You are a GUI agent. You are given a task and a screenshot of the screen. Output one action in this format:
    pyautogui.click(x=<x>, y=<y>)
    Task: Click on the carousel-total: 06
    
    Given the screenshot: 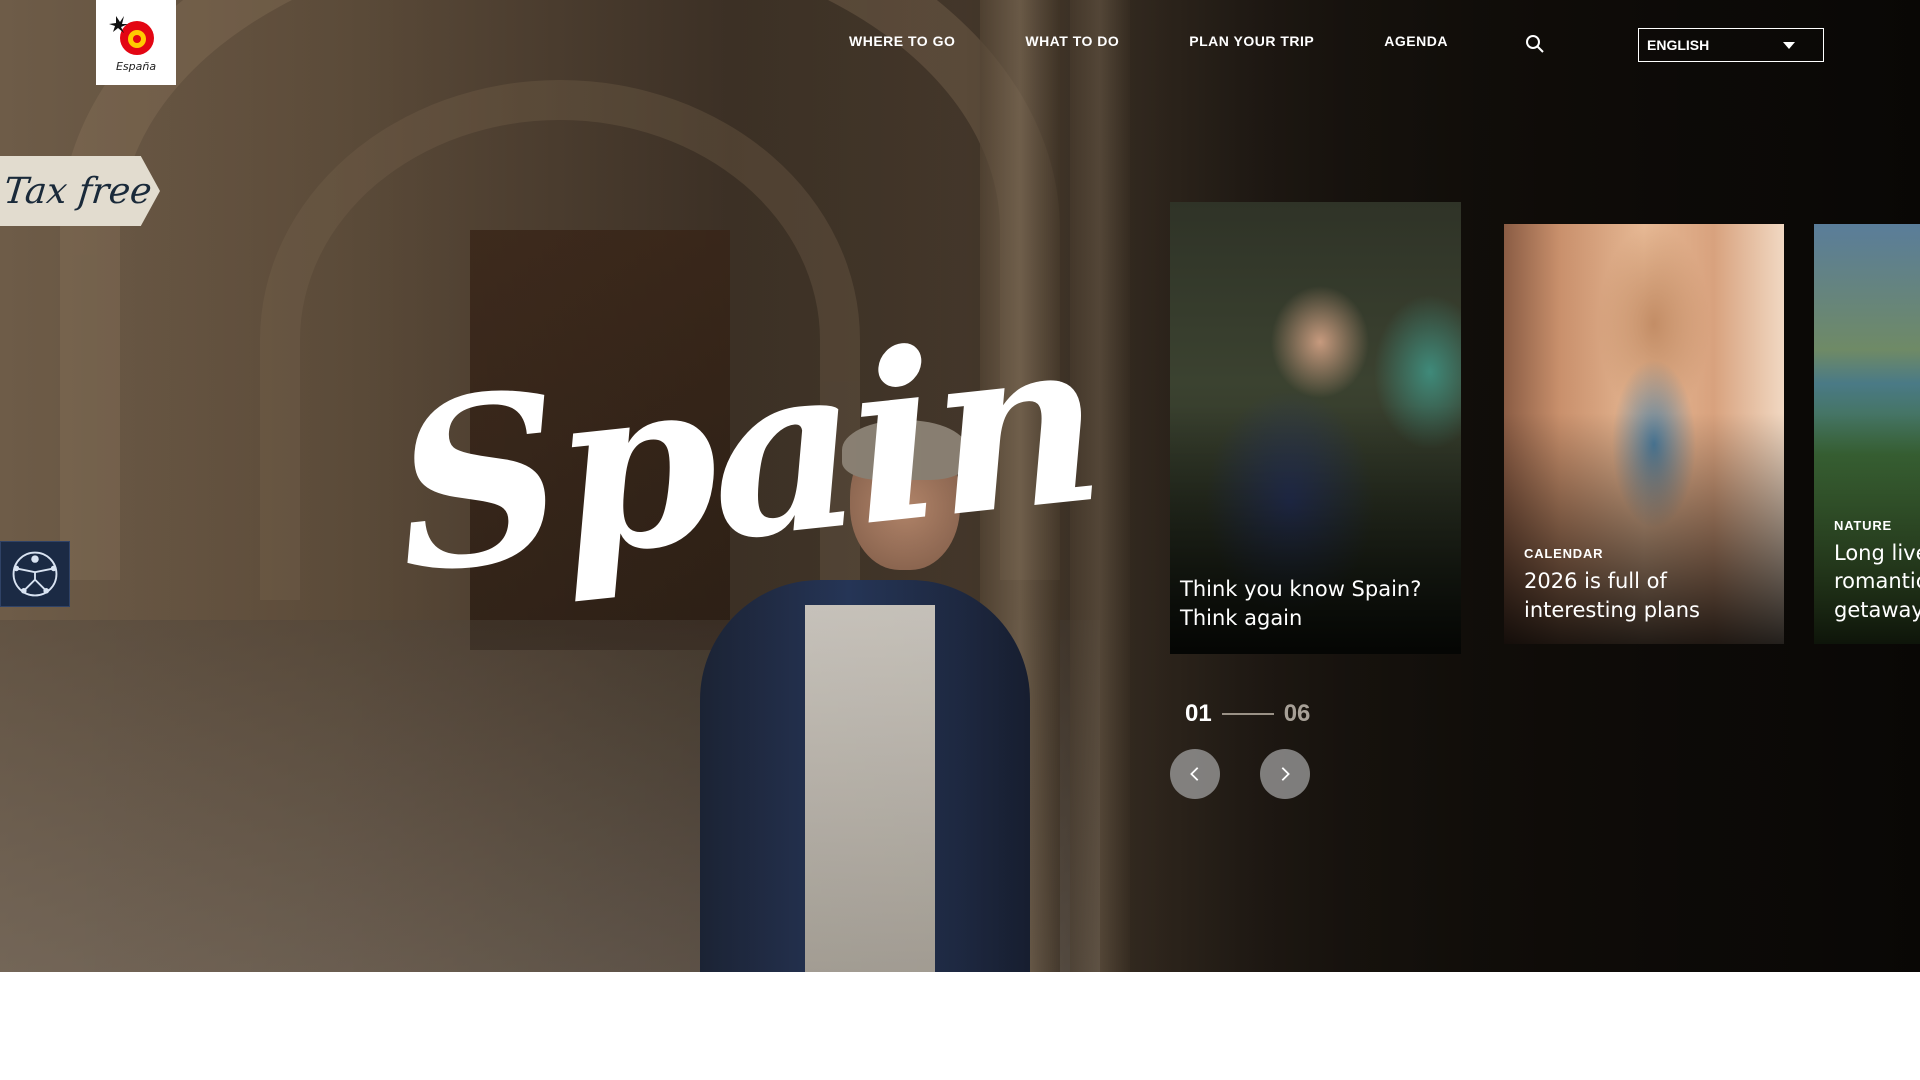 What is the action you would take?
    pyautogui.click(x=1297, y=713)
    